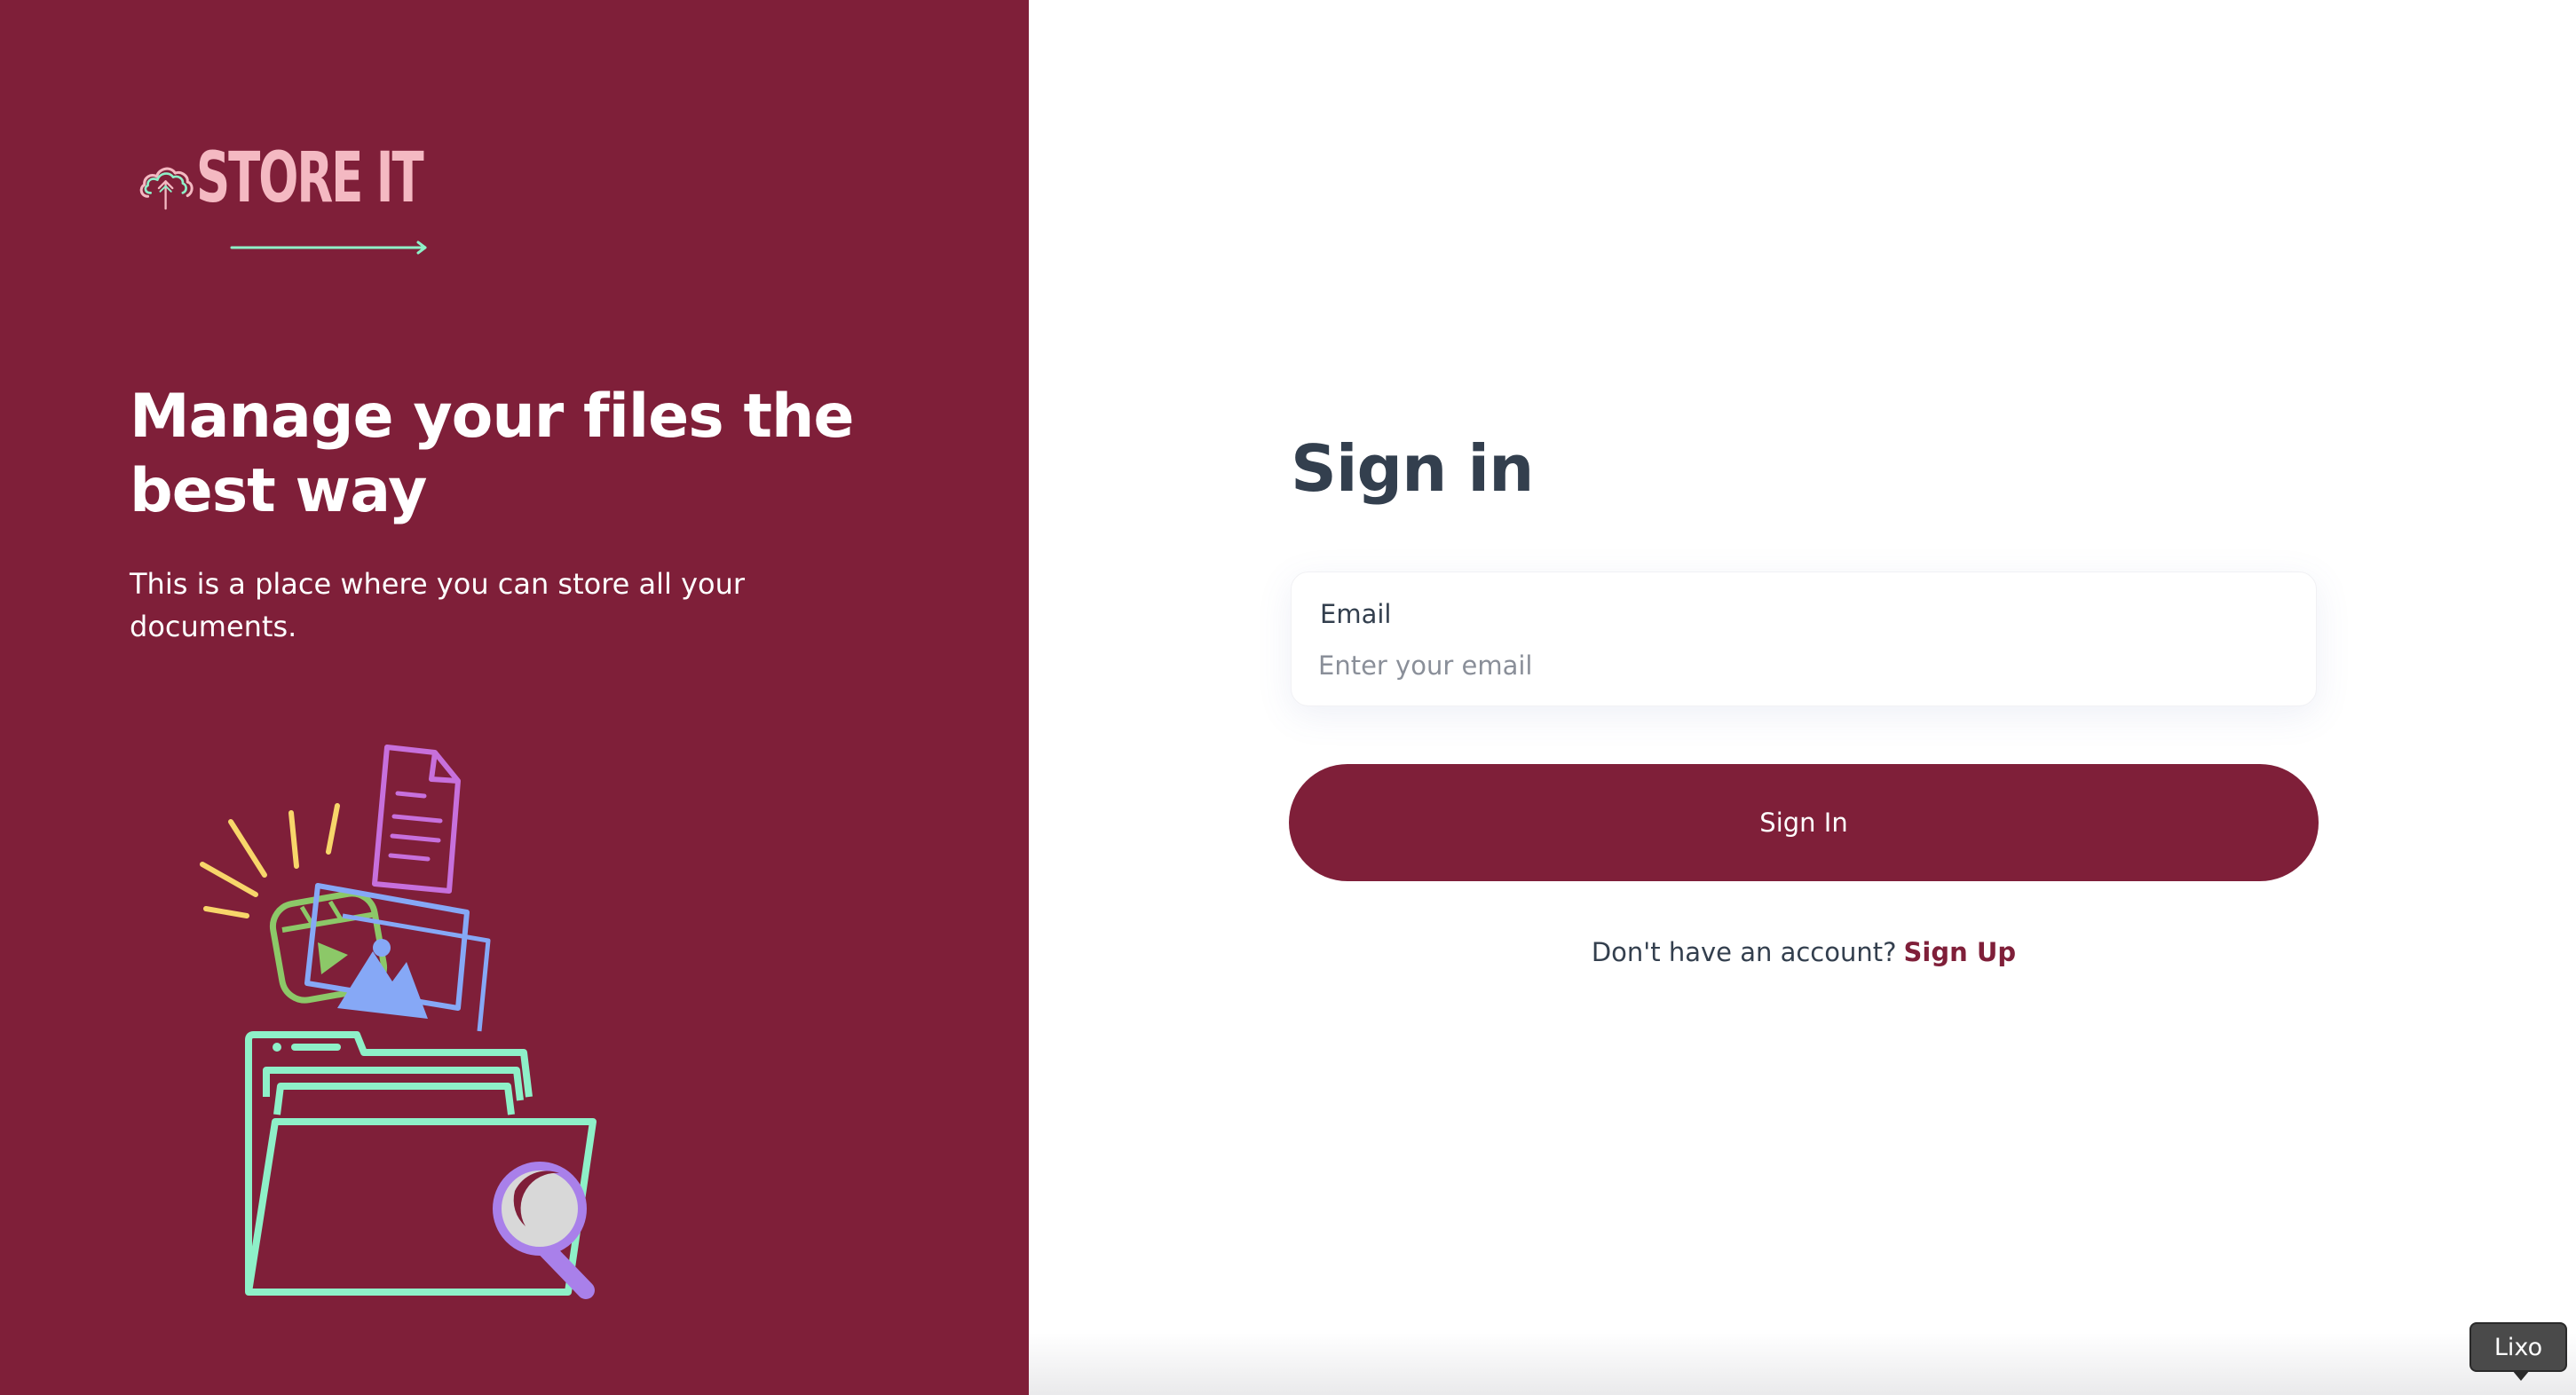 The image size is (2576, 1395). I want to click on cloud-upload-icon, so click(166, 189).